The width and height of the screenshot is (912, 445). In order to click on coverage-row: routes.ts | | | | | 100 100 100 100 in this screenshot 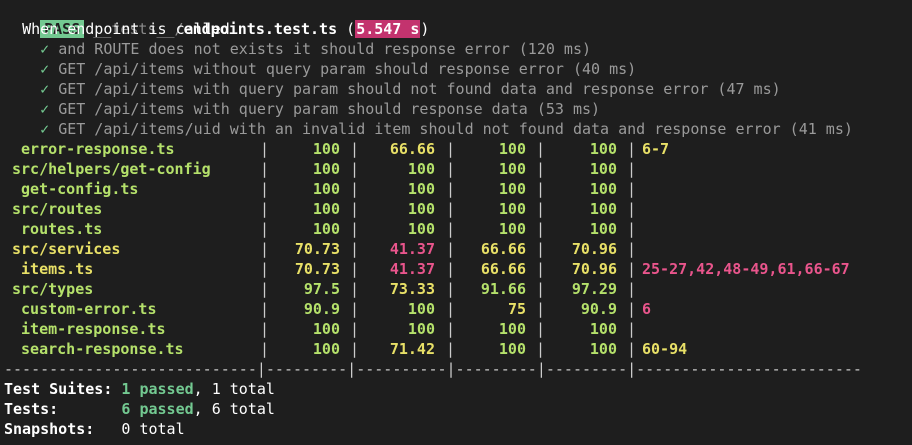, I will do `click(456, 229)`.